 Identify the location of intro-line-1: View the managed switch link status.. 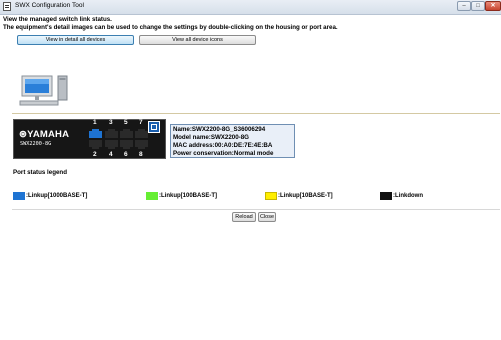
(57, 19).